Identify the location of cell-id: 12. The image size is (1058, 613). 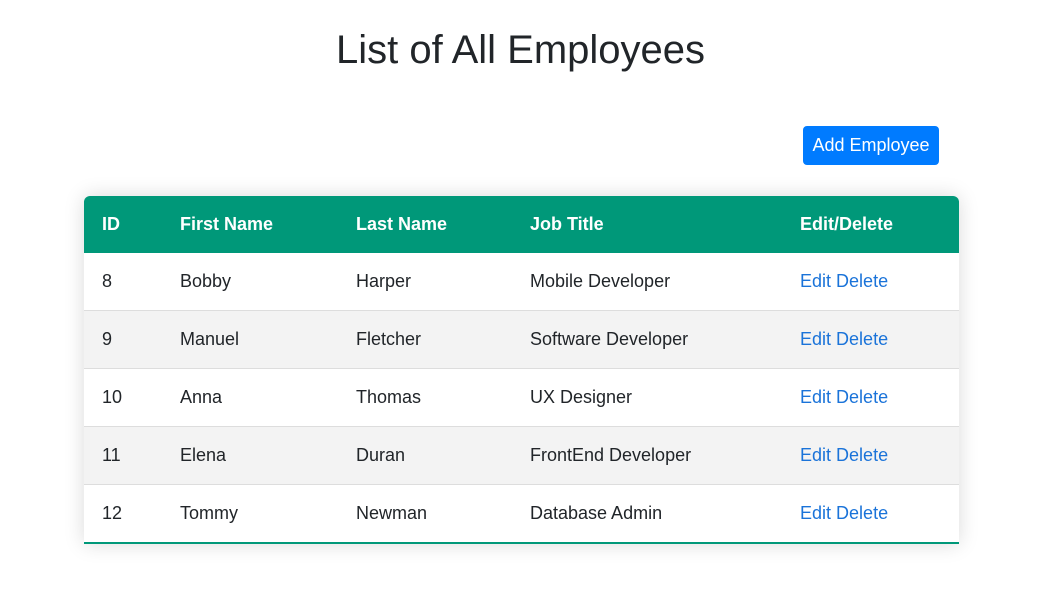
(132, 514).